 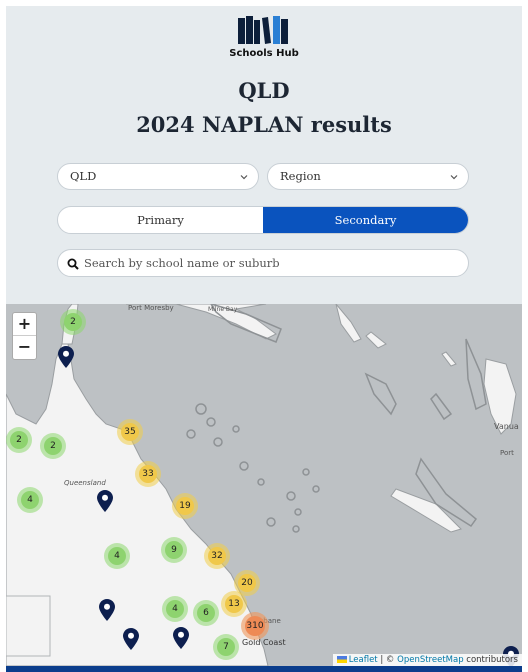 I want to click on cluster-count: 33, so click(x=148, y=474).